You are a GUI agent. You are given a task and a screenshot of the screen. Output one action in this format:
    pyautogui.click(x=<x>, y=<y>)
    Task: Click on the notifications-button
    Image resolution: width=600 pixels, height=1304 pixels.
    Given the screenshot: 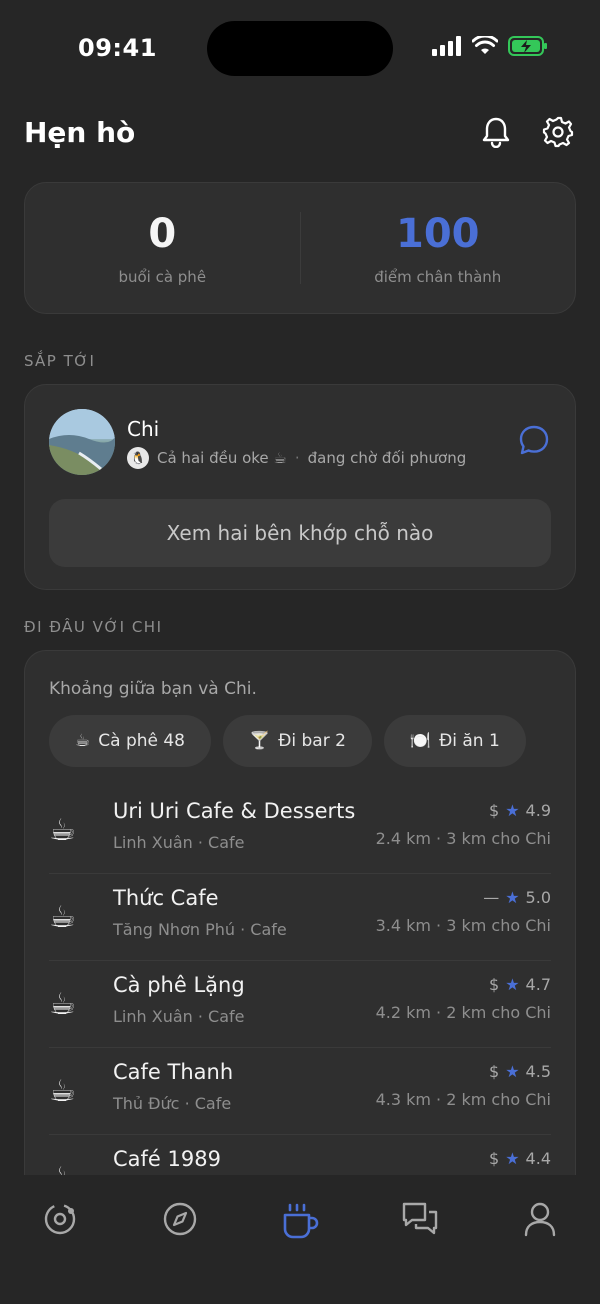 What is the action you would take?
    pyautogui.click(x=496, y=132)
    